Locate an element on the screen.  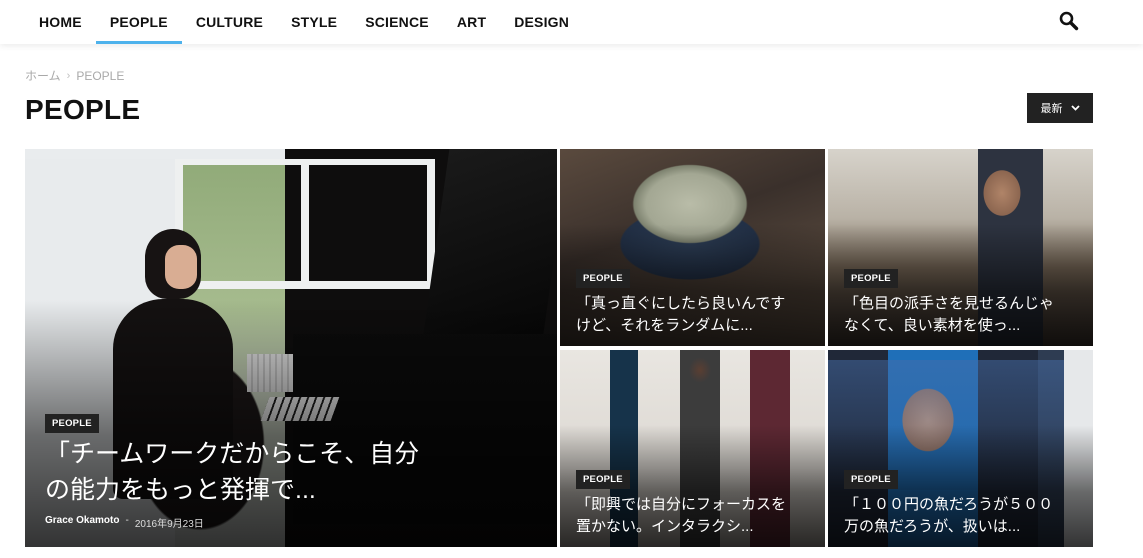
breadcrumb: ホーム › PEOPLE is located at coordinates (74, 75).